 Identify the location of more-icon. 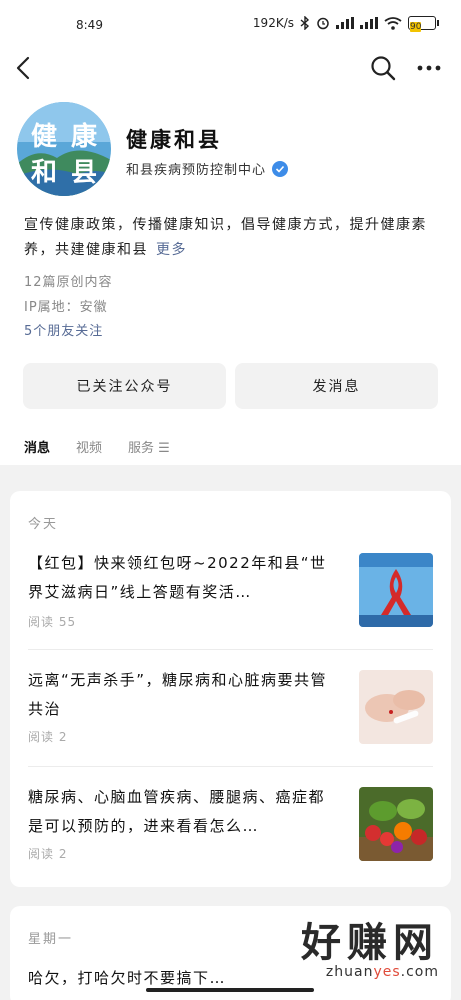
(429, 68).